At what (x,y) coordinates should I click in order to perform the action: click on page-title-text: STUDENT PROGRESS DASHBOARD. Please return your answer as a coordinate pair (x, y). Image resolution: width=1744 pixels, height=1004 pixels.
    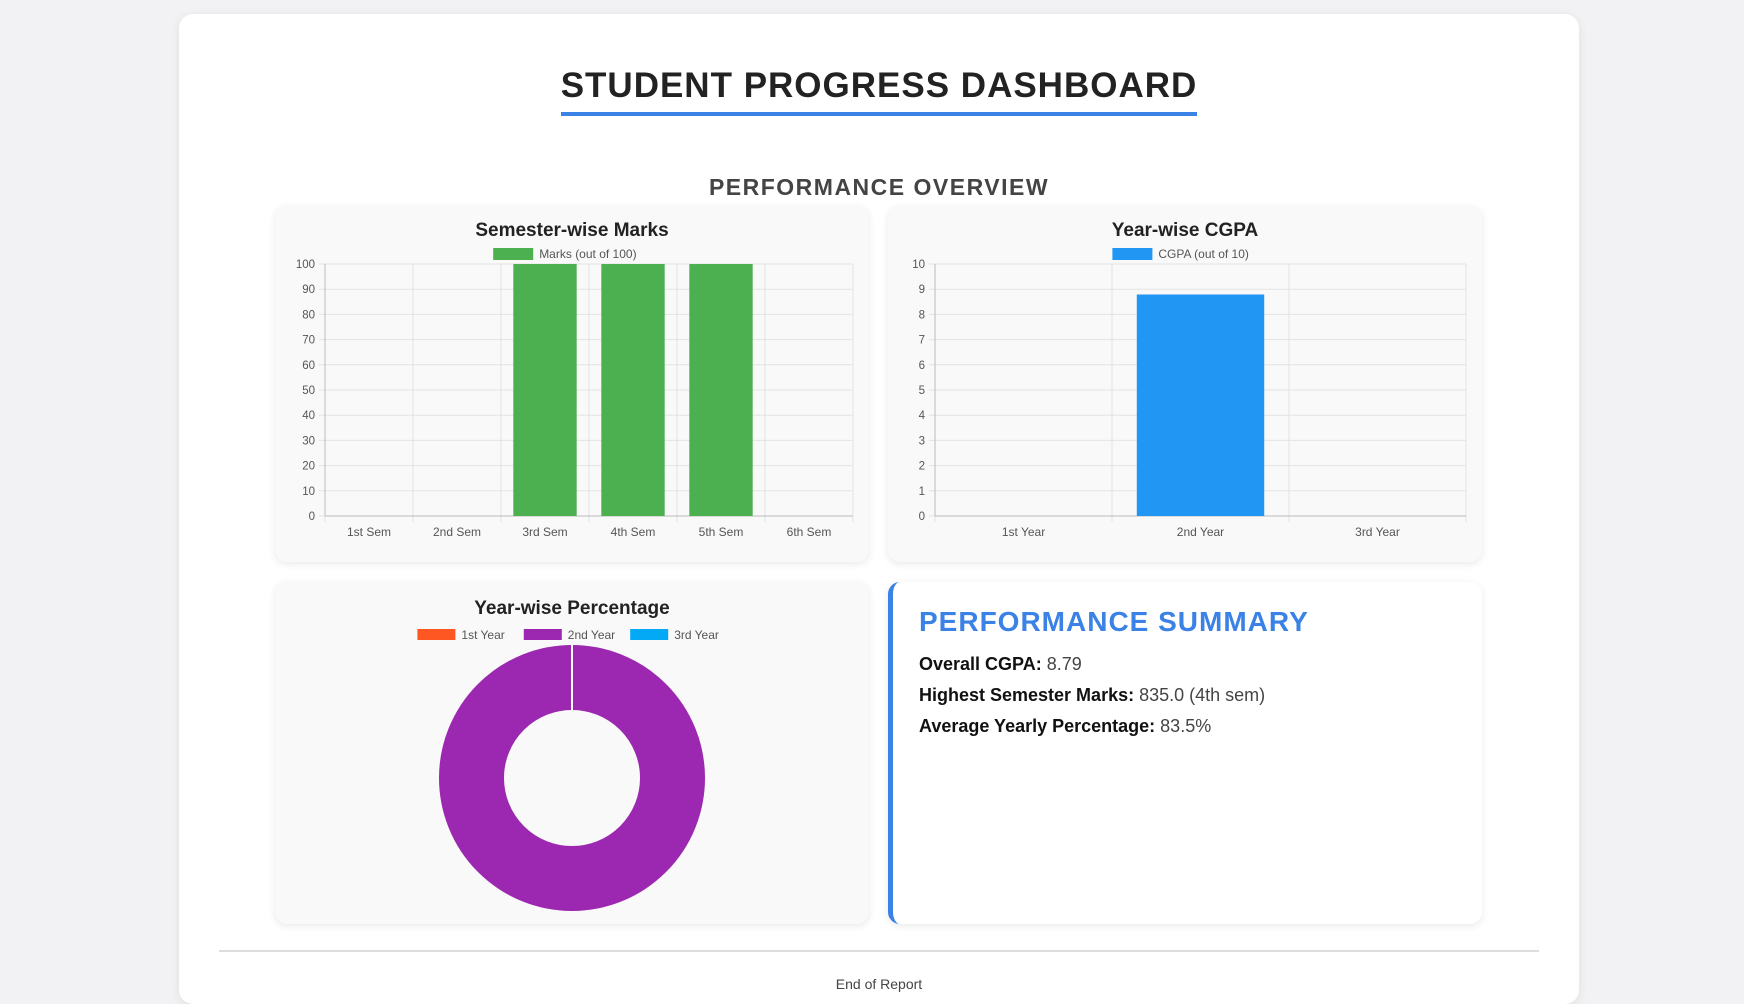
    Looking at the image, I should click on (879, 91).